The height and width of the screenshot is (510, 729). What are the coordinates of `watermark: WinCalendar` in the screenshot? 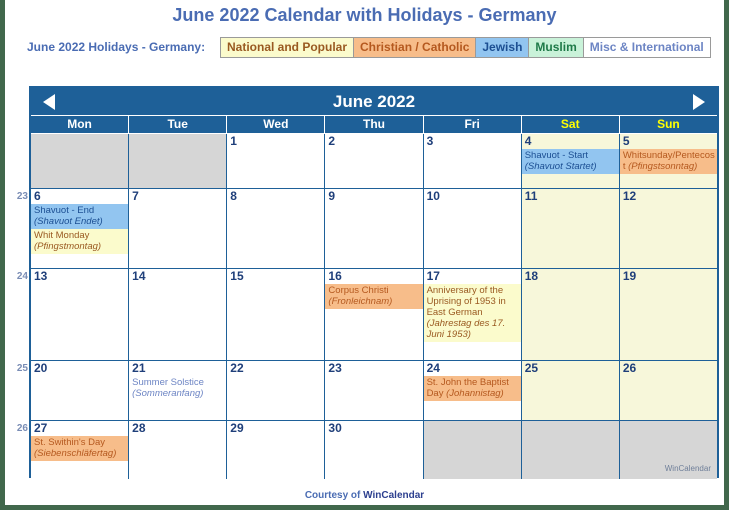 It's located at (687, 468).